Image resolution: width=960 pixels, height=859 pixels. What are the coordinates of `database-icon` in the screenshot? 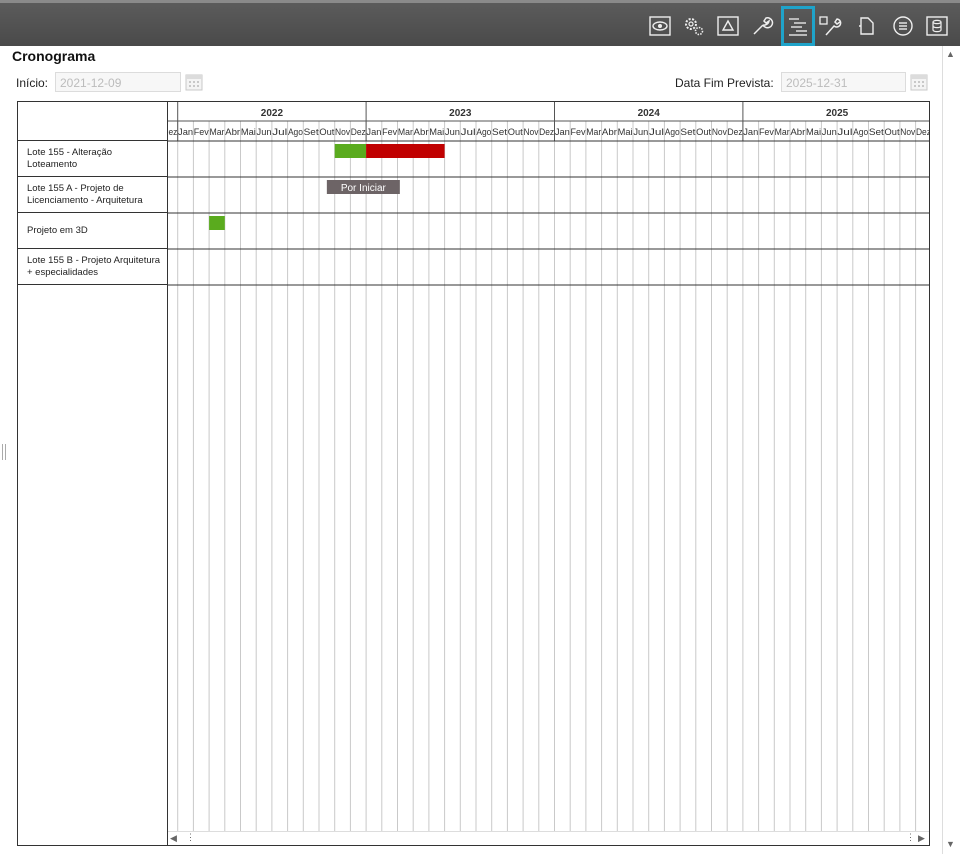 It's located at (937, 26).